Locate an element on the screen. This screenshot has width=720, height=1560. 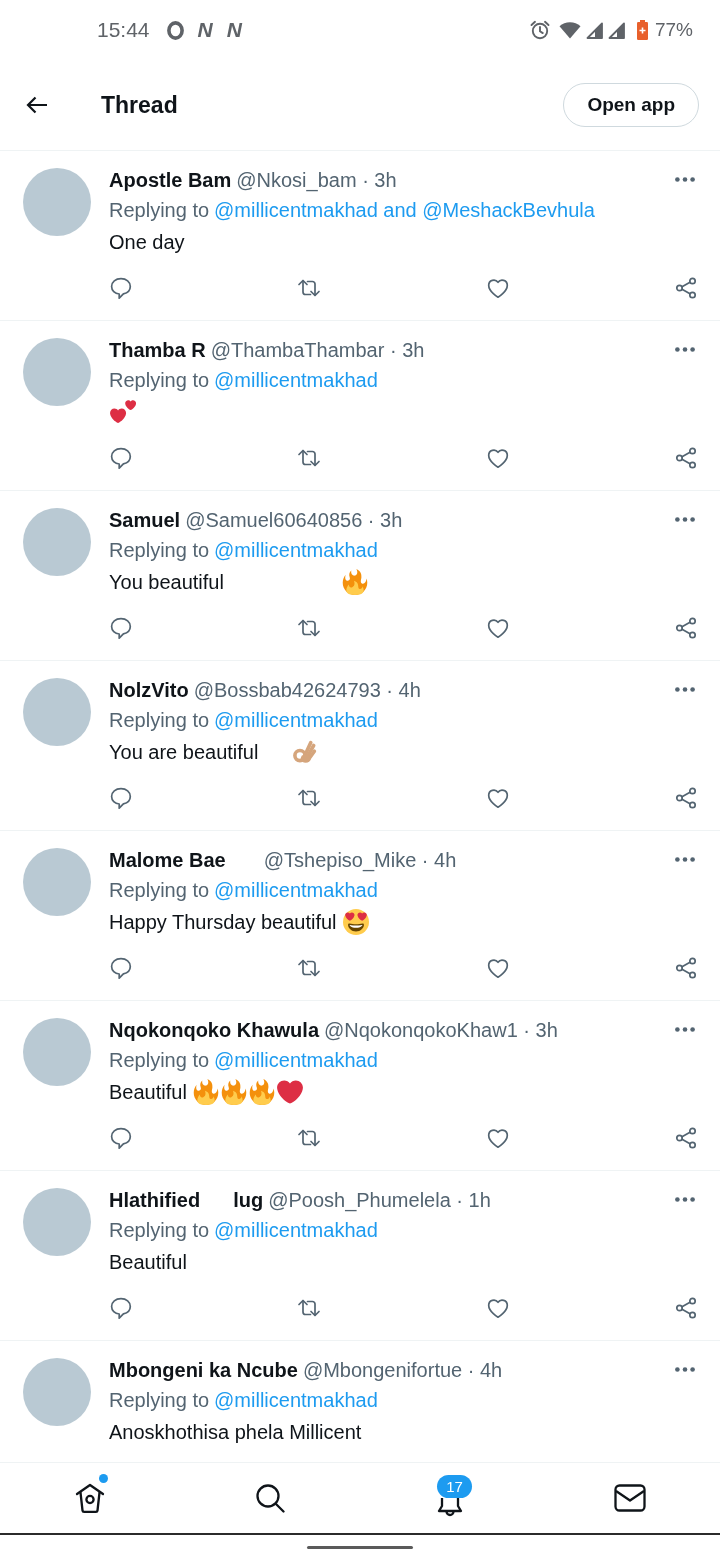
tweet-text: You beautiful is located at coordinates (166, 581).